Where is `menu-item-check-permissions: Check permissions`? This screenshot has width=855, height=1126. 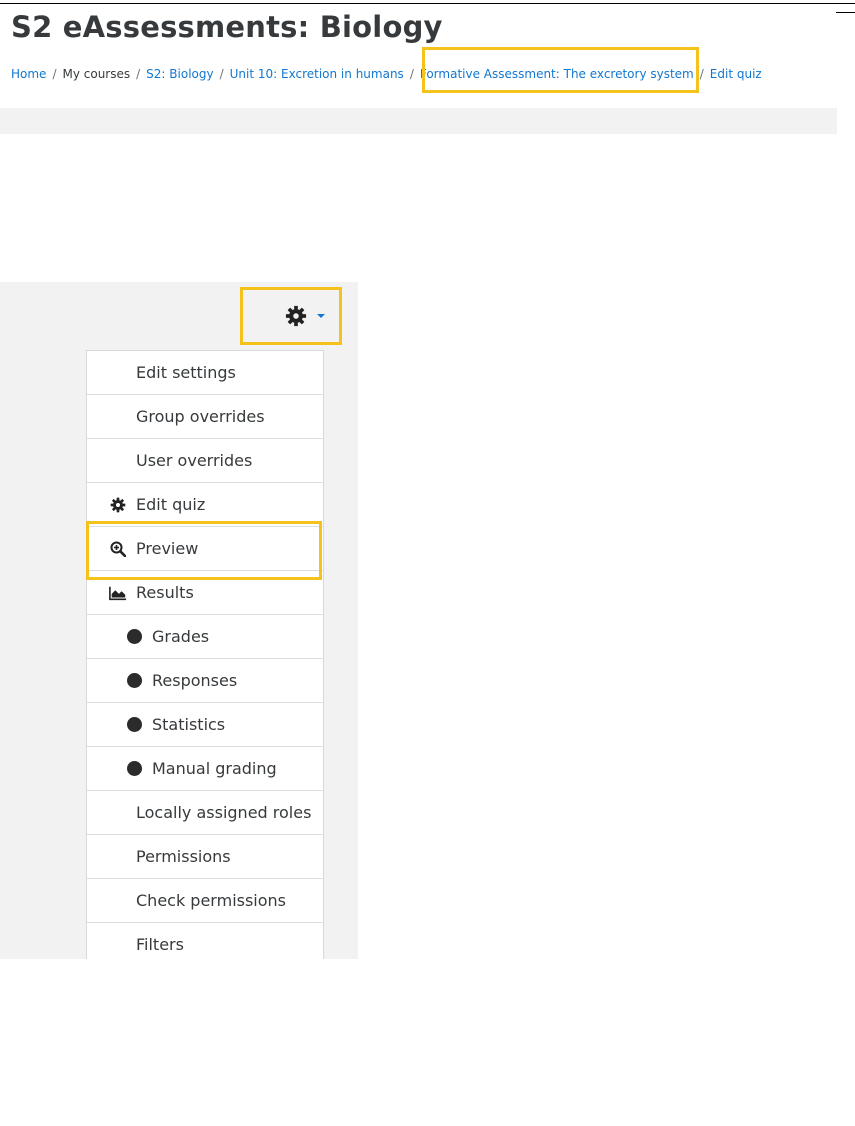
menu-item-check-permissions: Check permissions is located at coordinates (205, 901).